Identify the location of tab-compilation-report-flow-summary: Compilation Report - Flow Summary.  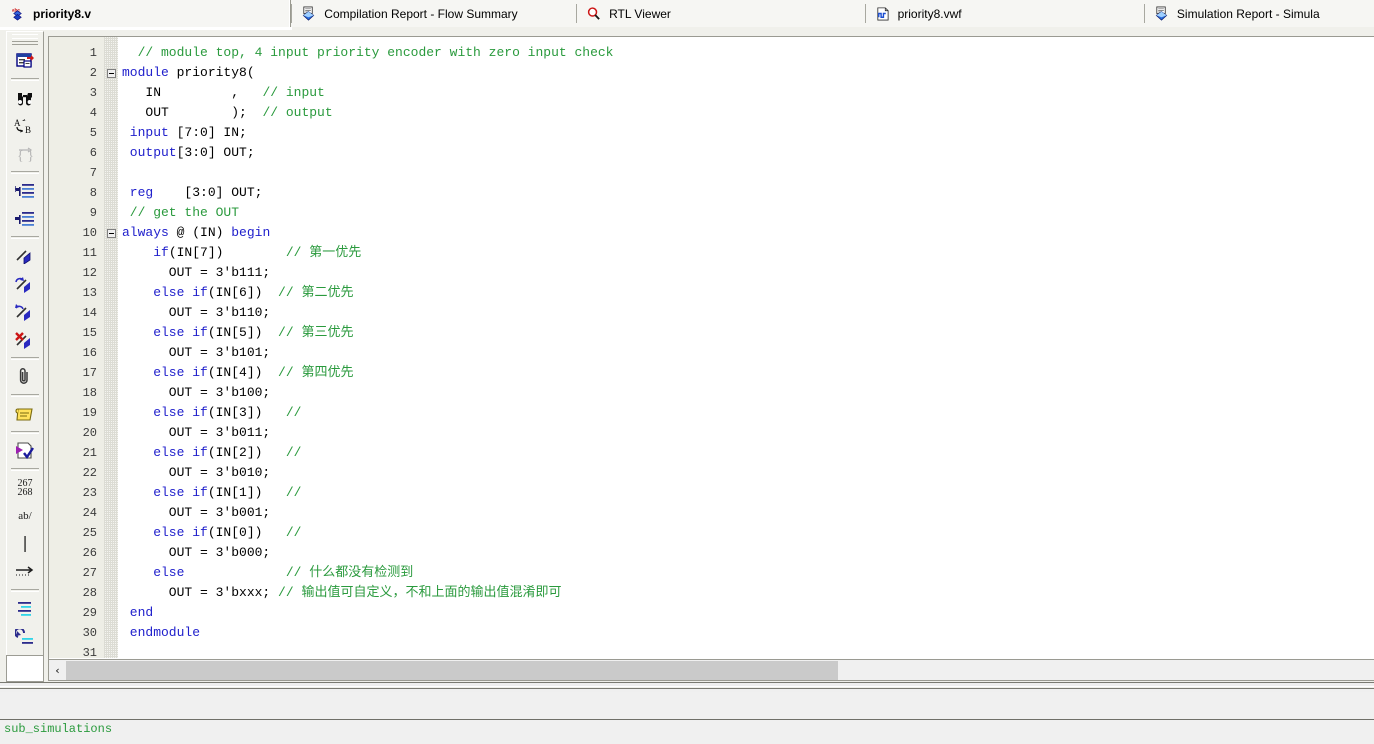
(434, 13).